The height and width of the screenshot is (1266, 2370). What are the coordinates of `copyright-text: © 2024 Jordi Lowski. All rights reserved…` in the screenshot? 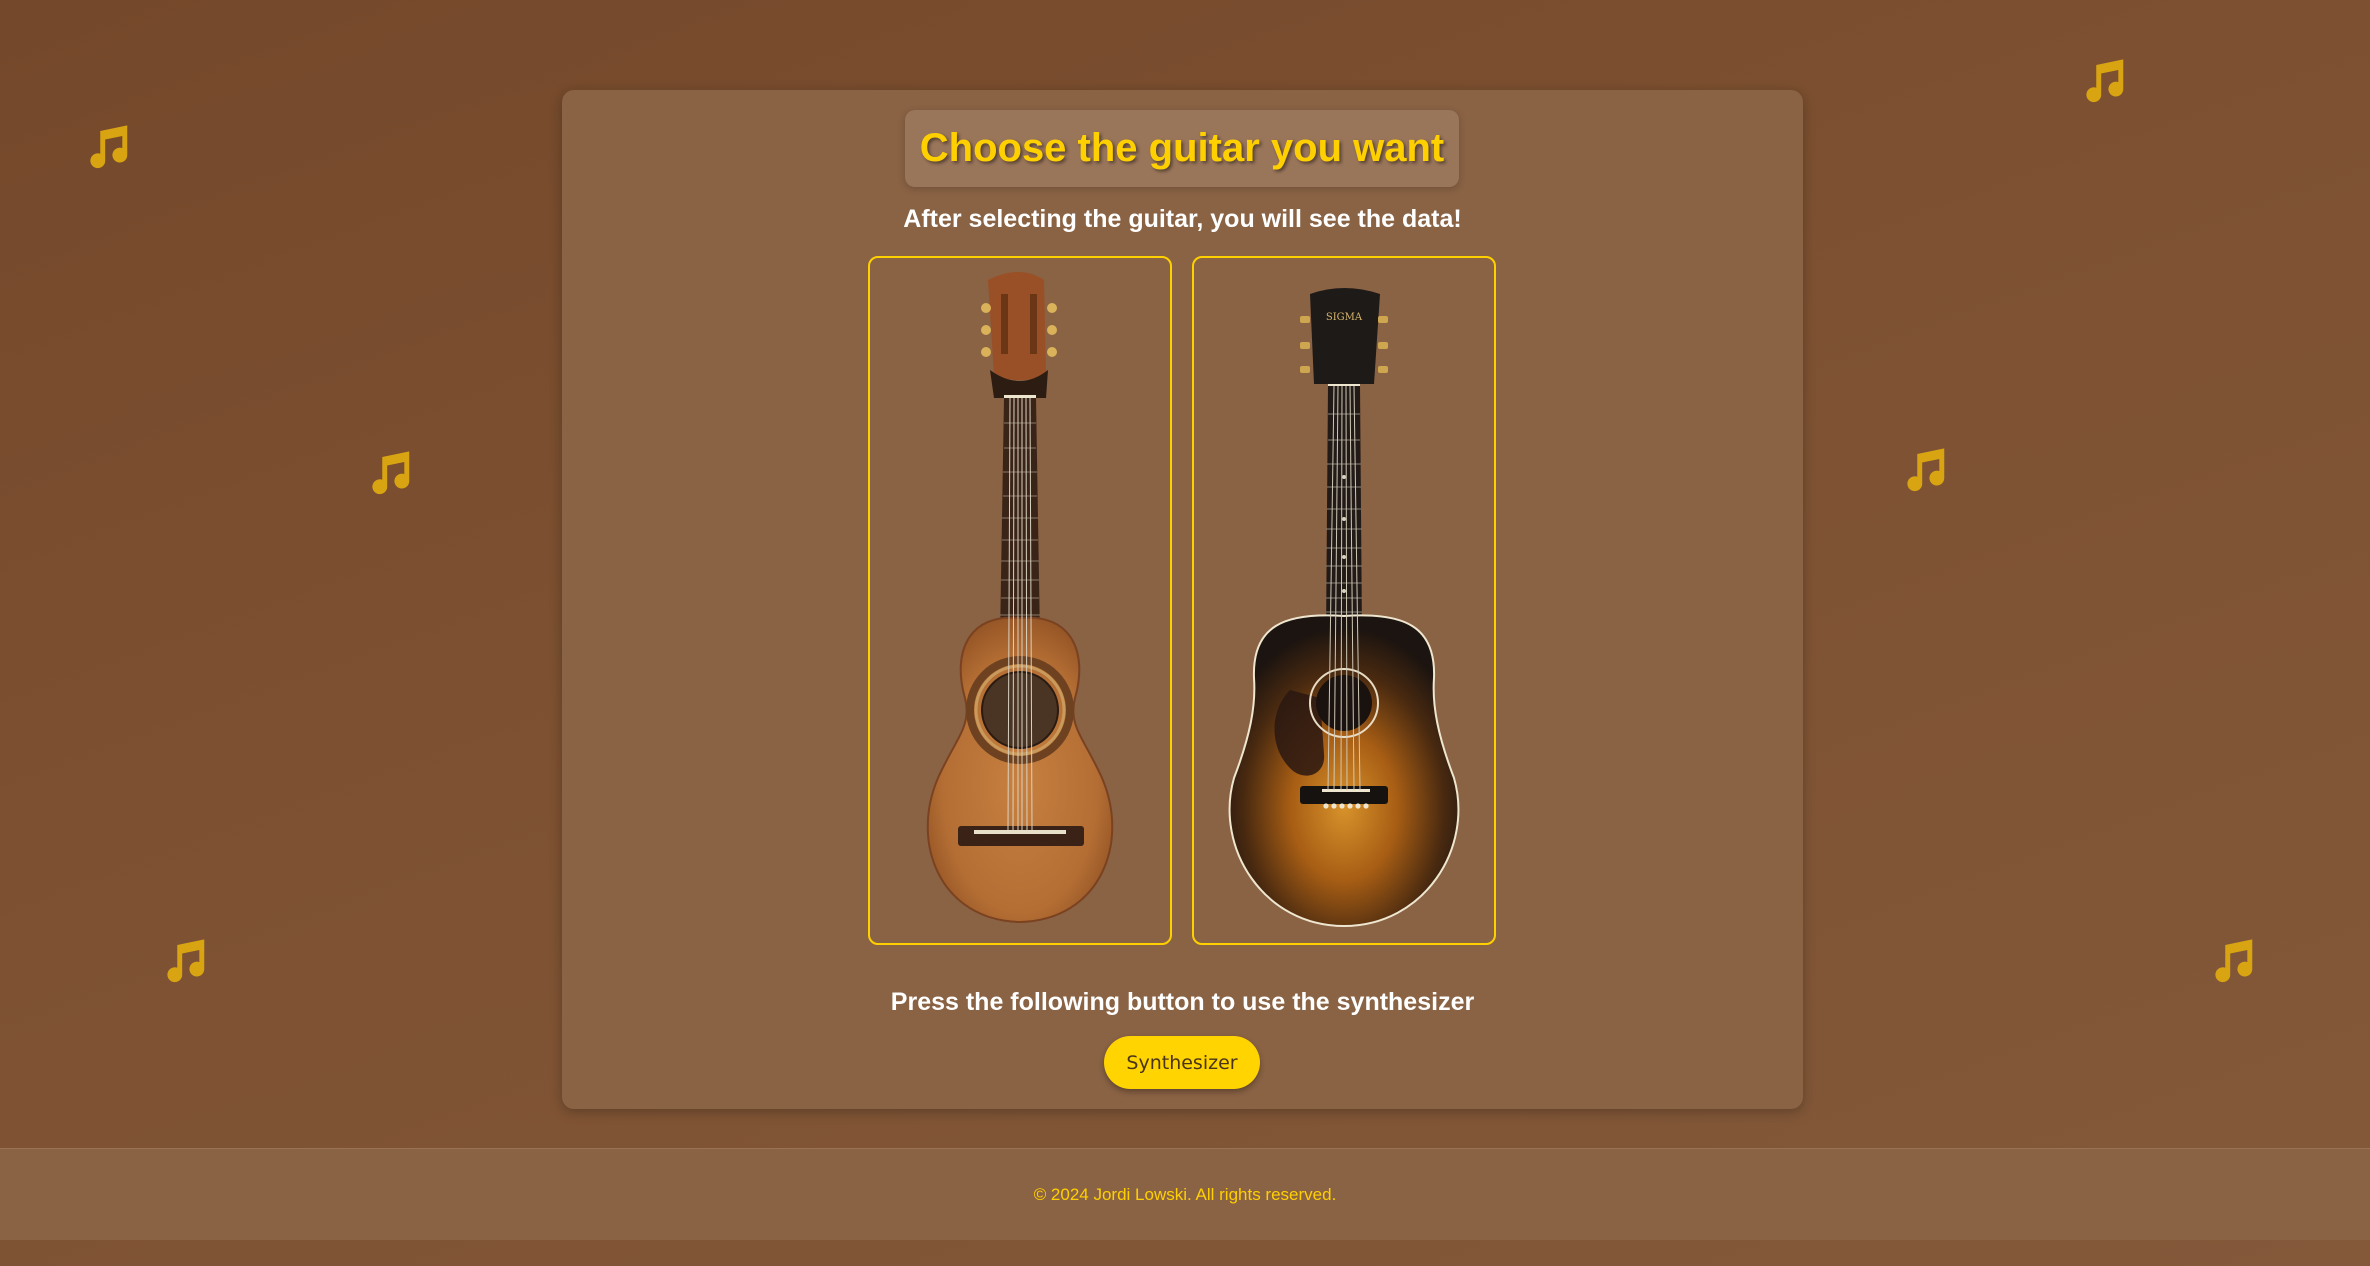 It's located at (1185, 1194).